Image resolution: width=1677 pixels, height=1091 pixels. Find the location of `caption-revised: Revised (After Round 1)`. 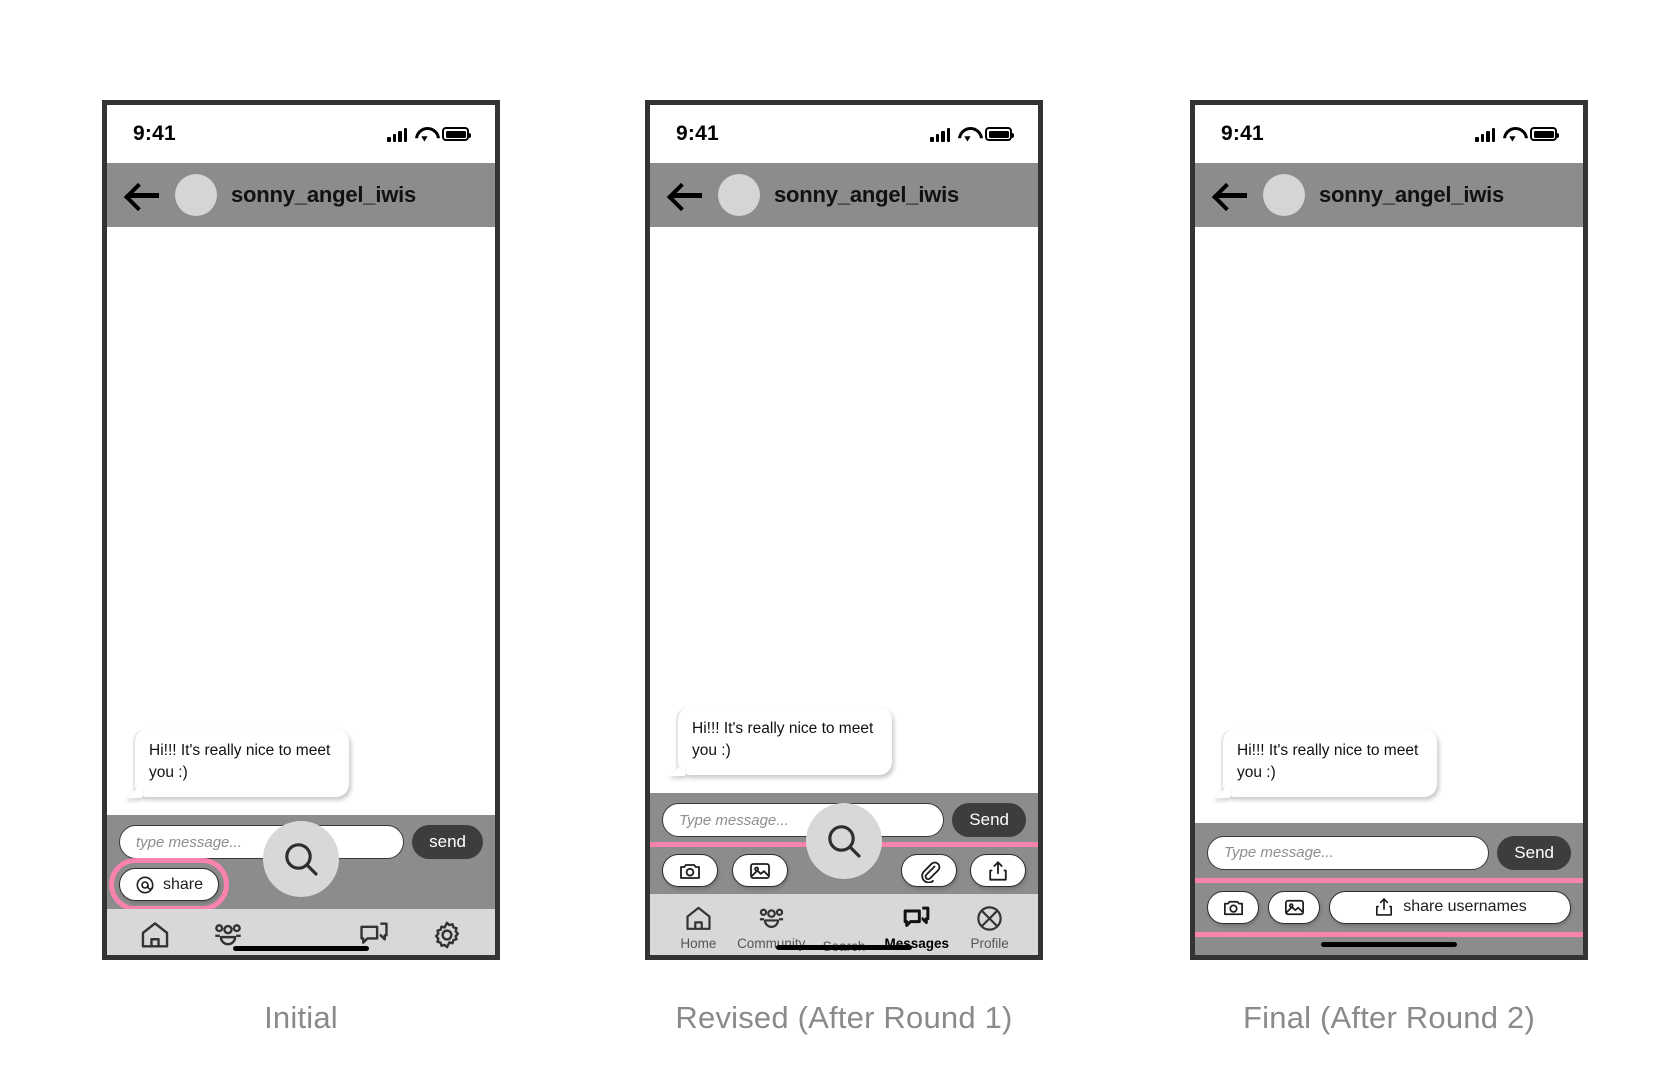

caption-revised: Revised (After Round 1) is located at coordinates (844, 1017).